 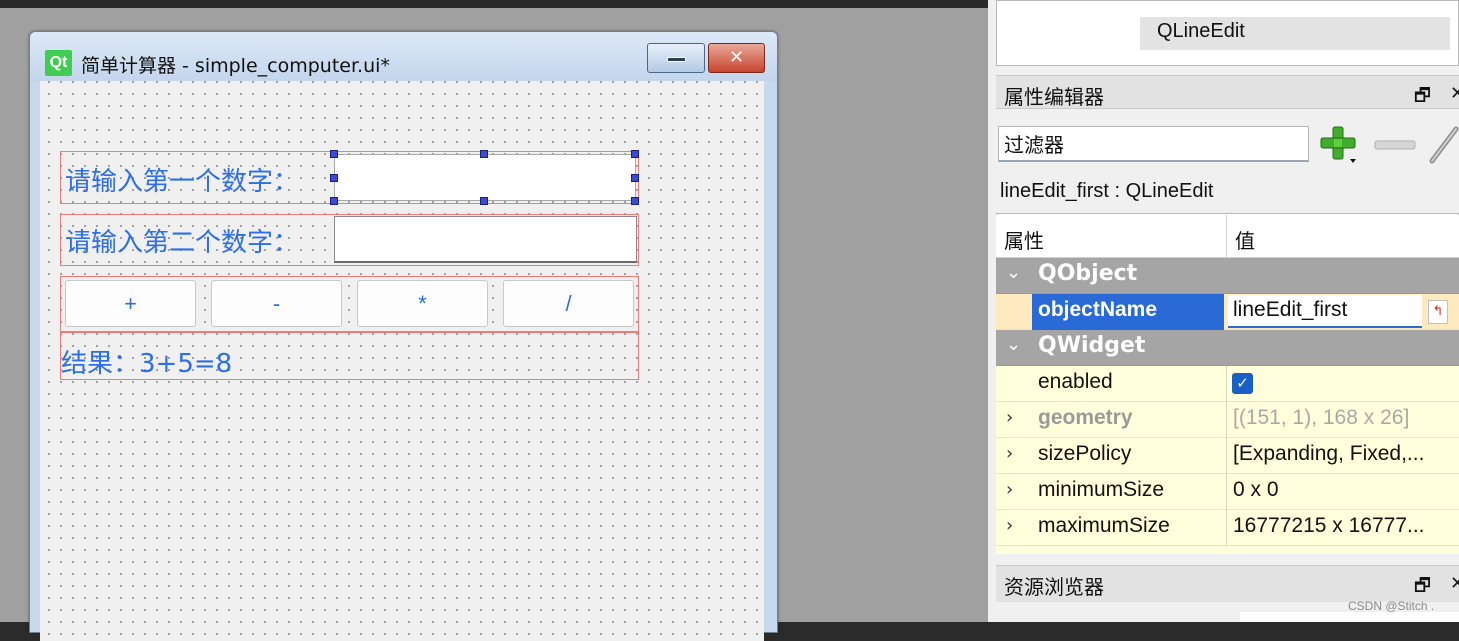 I want to click on enabled-checkbox: ✓, so click(x=1242, y=383).